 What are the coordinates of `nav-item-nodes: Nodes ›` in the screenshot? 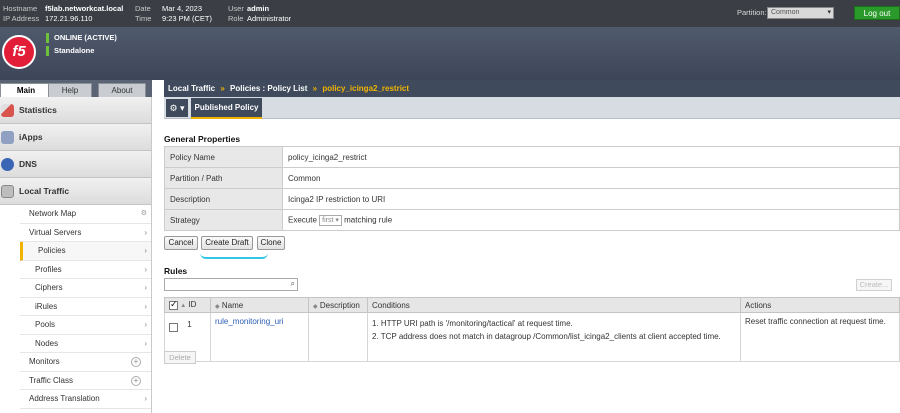 It's located at (85, 344).